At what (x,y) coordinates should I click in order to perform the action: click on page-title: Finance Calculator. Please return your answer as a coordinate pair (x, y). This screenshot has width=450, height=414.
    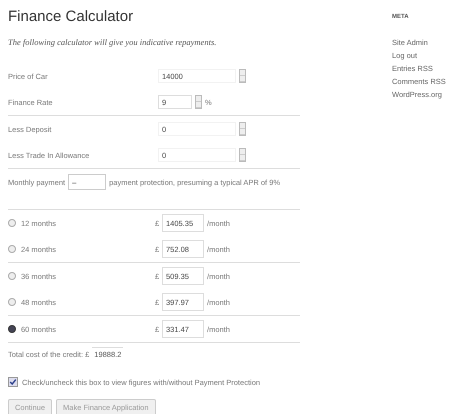
    Looking at the image, I should click on (71, 16).